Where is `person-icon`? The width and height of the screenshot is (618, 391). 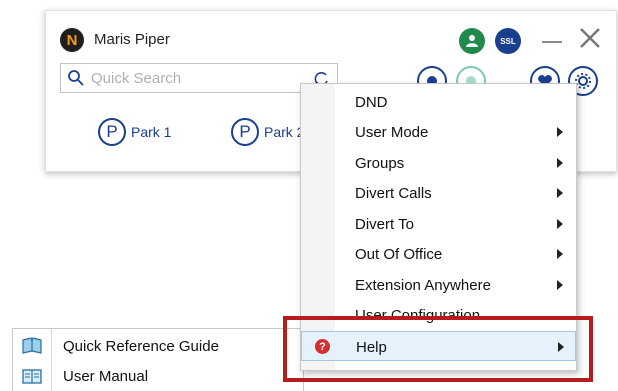 person-icon is located at coordinates (472, 41).